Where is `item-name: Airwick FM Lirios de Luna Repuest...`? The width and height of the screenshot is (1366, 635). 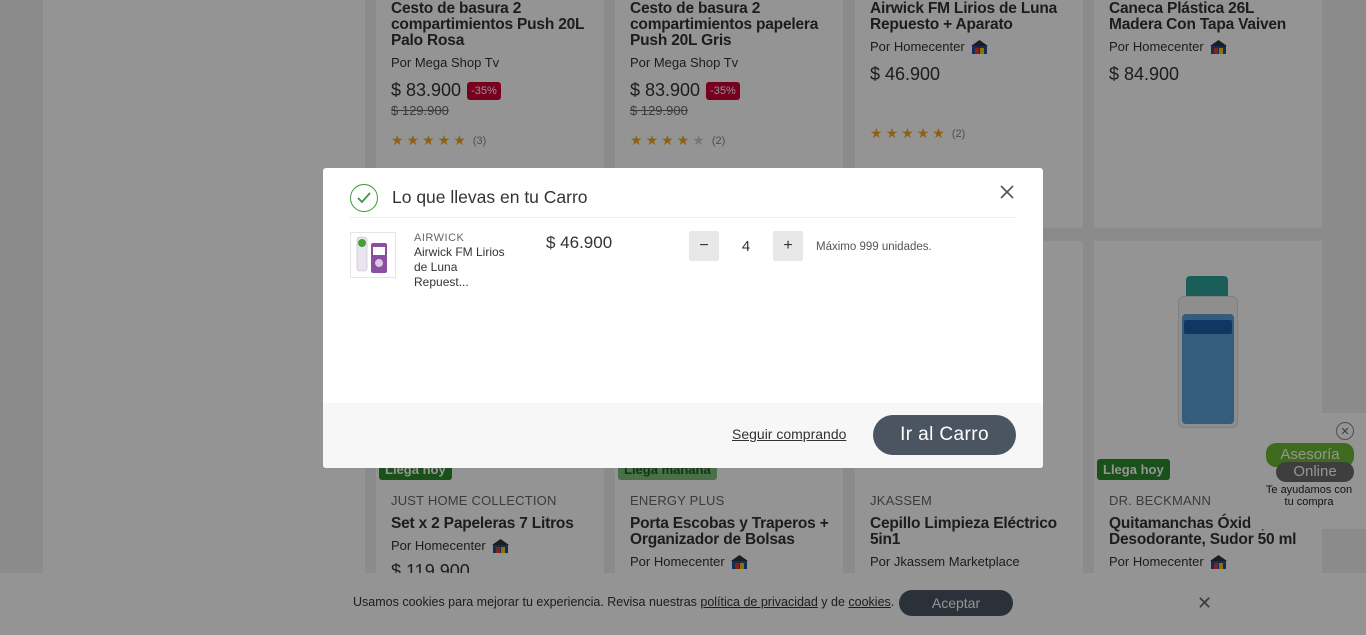
item-name: Airwick FM Lirios de Luna Repuest... is located at coordinates (464, 267).